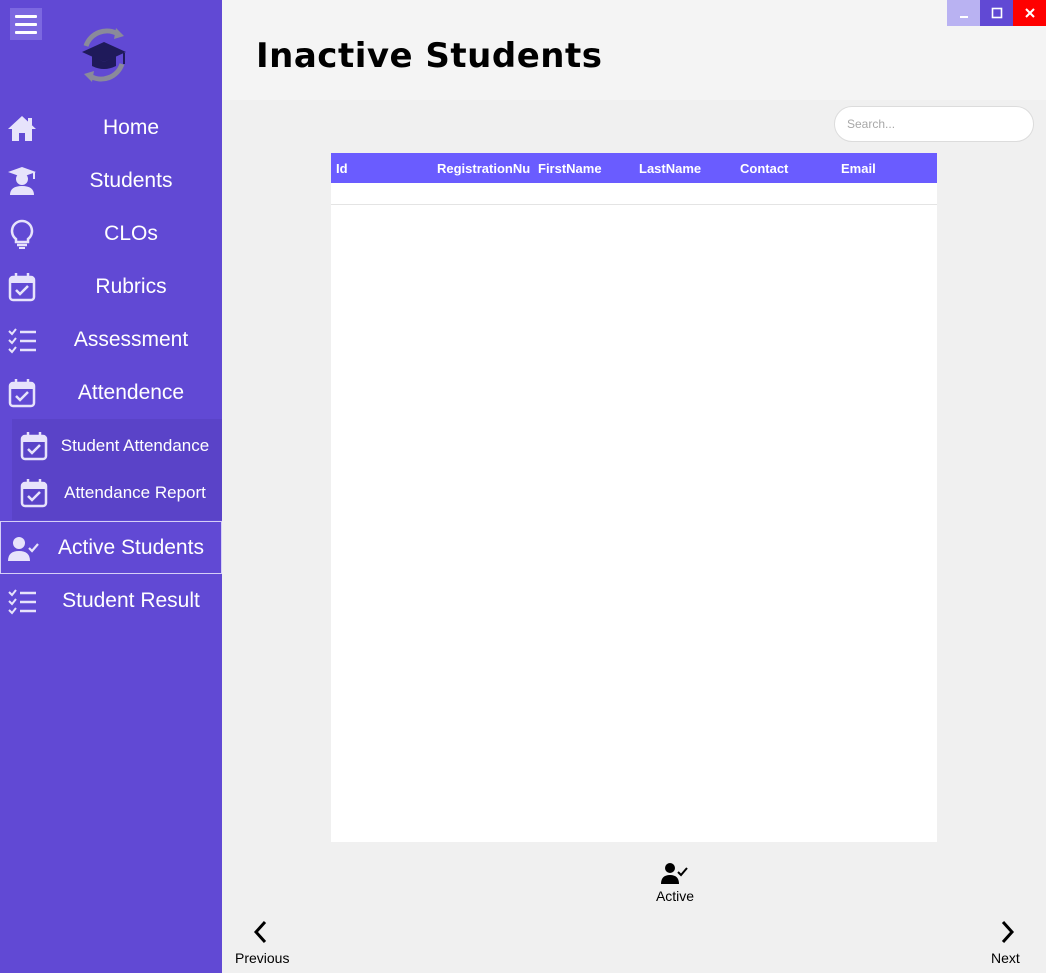 This screenshot has height=973, width=1046. I want to click on next-button-label: Next, so click(1005, 958).